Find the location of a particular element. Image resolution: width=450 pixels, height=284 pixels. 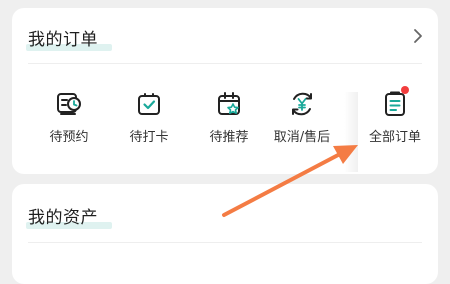

scroll-fade-divider is located at coordinates (351, 132).